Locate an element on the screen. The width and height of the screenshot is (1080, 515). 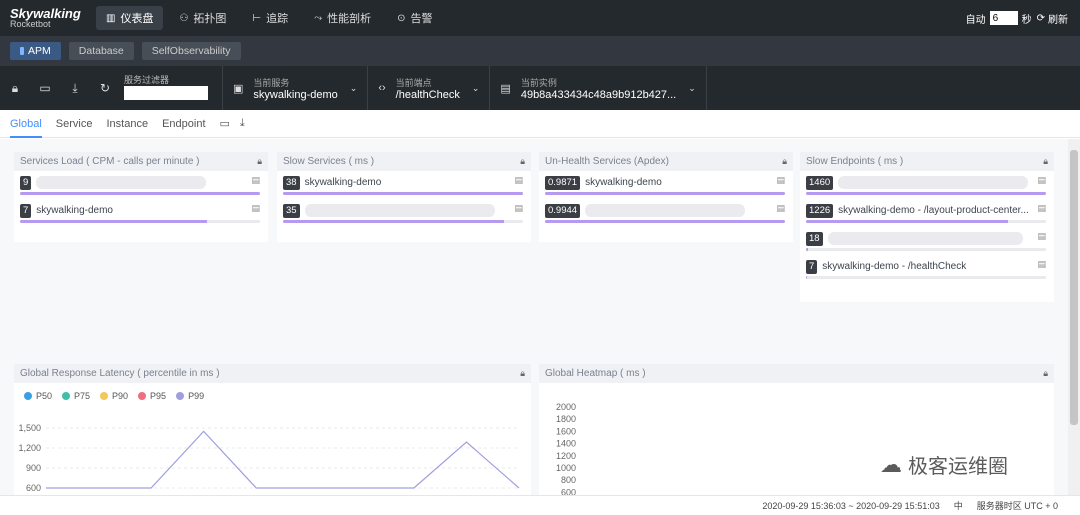
latency-chart: 1,500 1,200 900 600 is located at coordinates (269, 458).